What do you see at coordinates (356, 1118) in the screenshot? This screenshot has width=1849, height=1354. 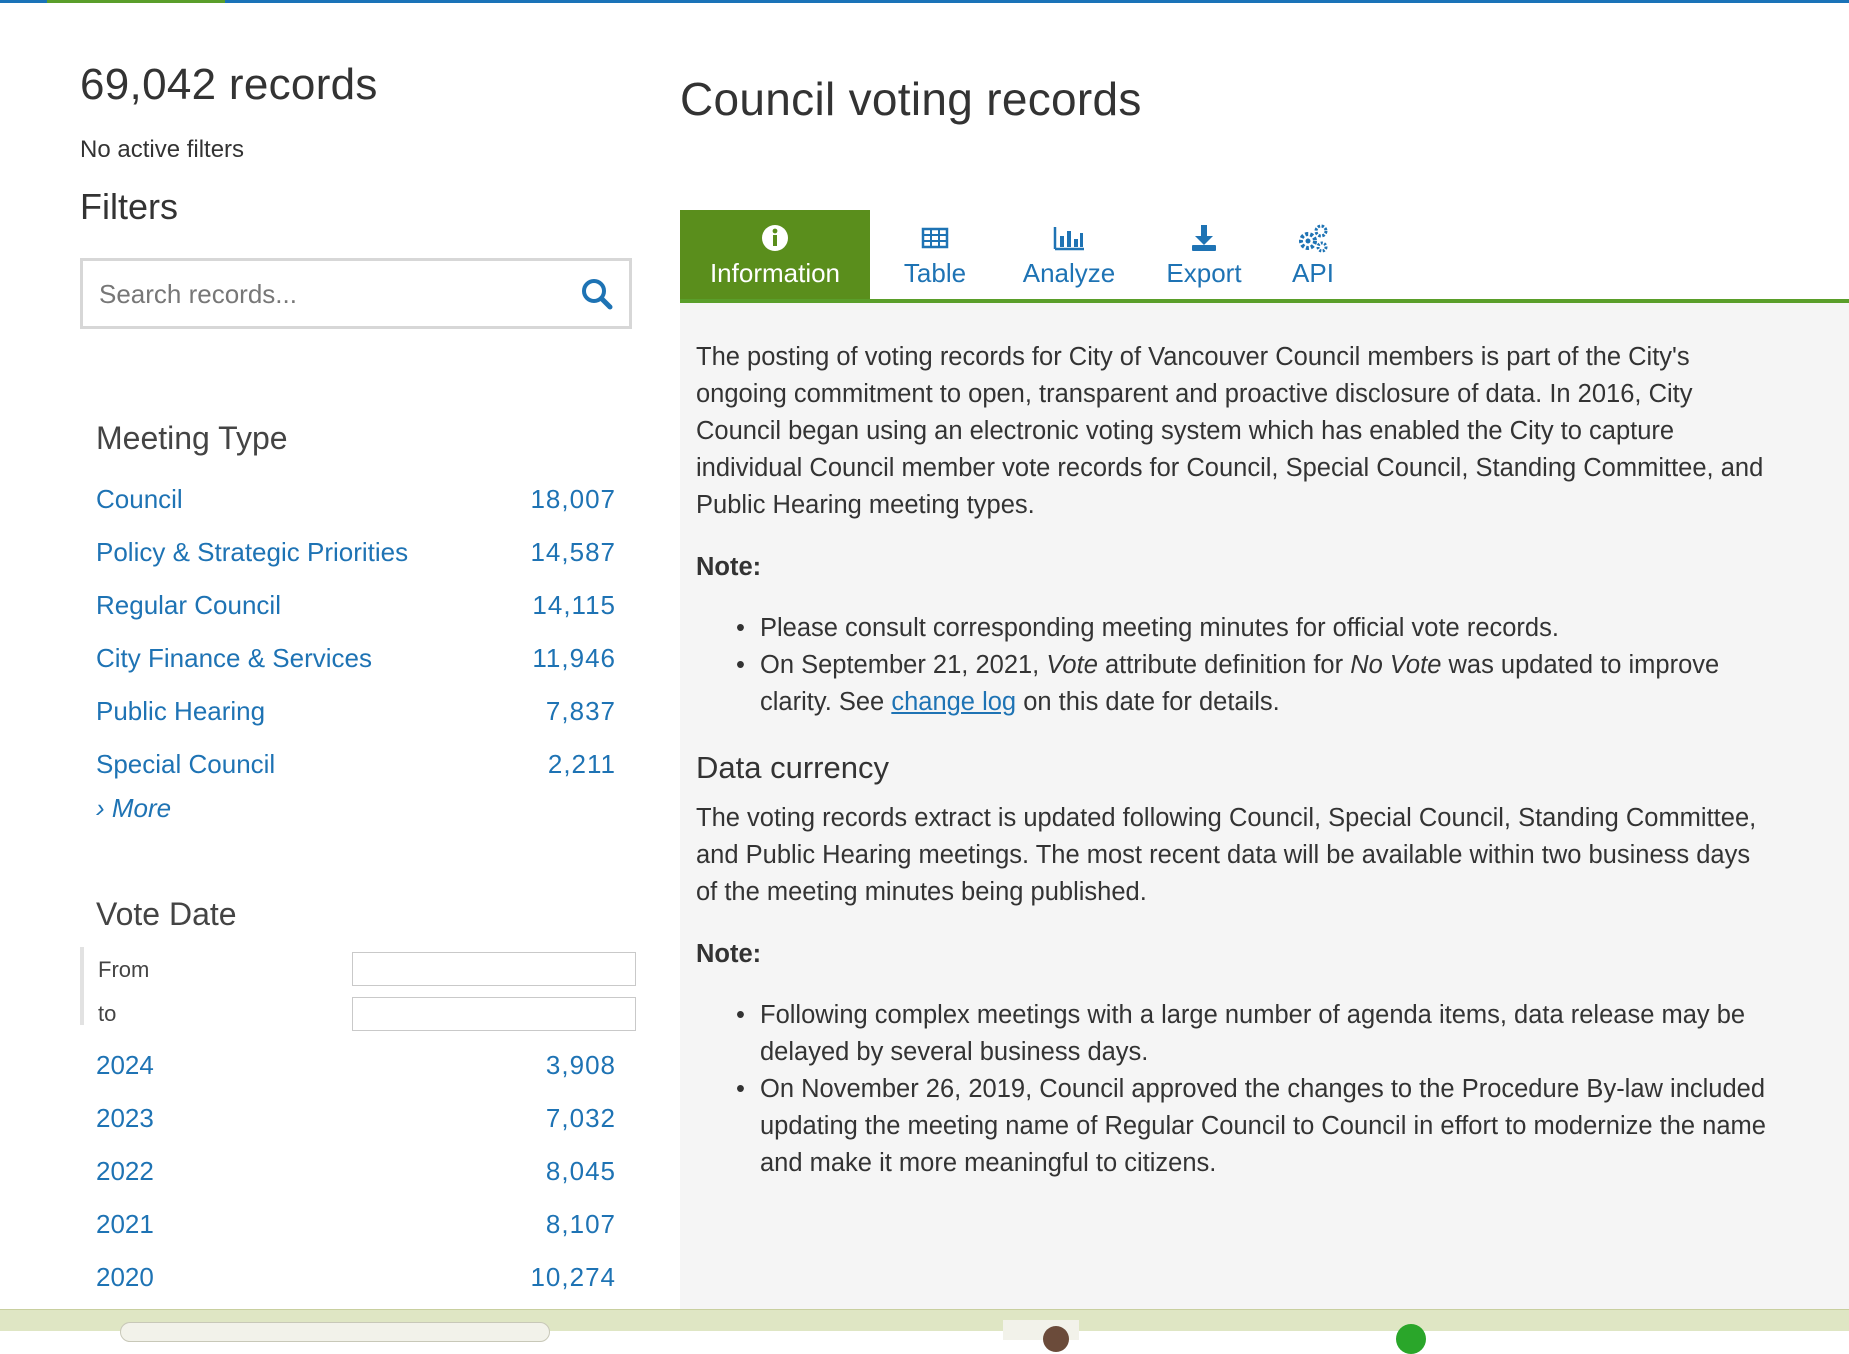 I see `facet-item-2023: 2023 7,032` at bounding box center [356, 1118].